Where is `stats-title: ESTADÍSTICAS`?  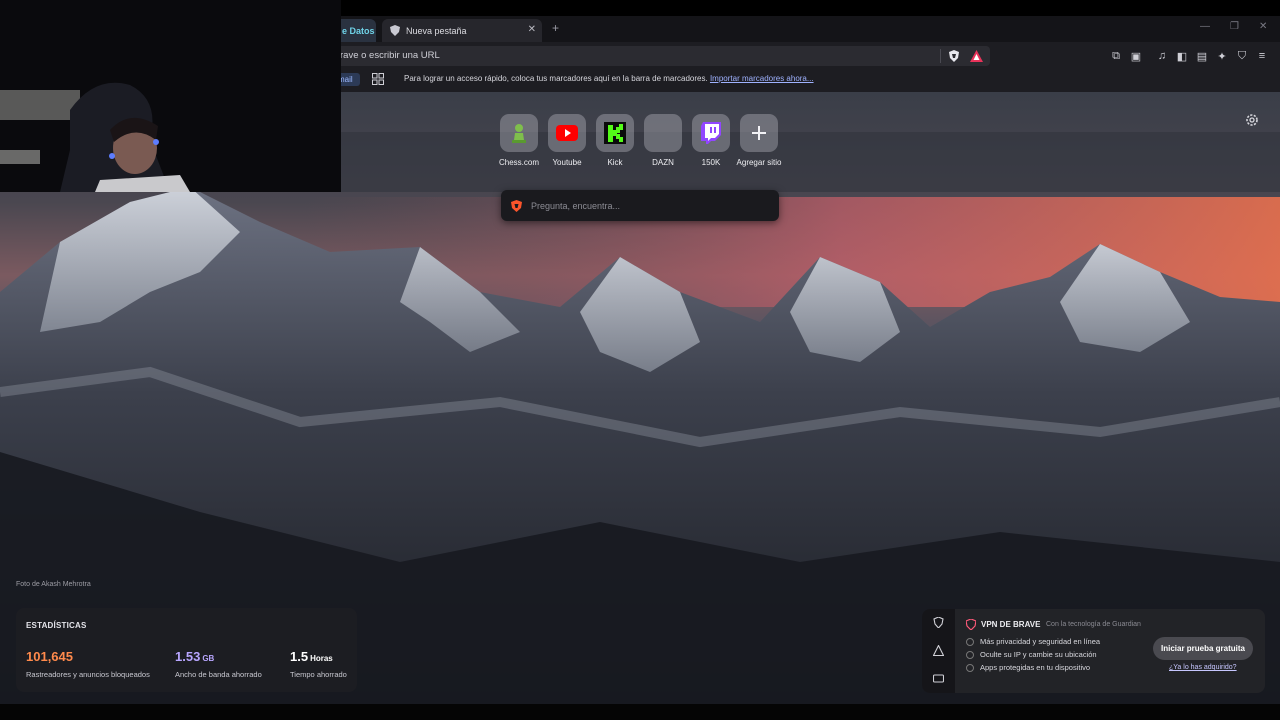
stats-title: ESTADÍSTICAS is located at coordinates (56, 625).